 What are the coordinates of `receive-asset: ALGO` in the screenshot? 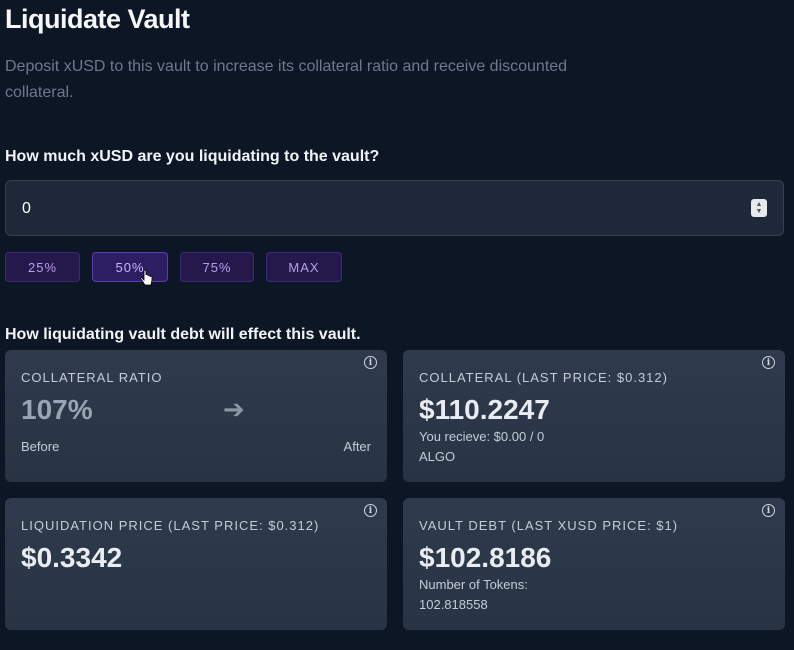 It's located at (437, 456).